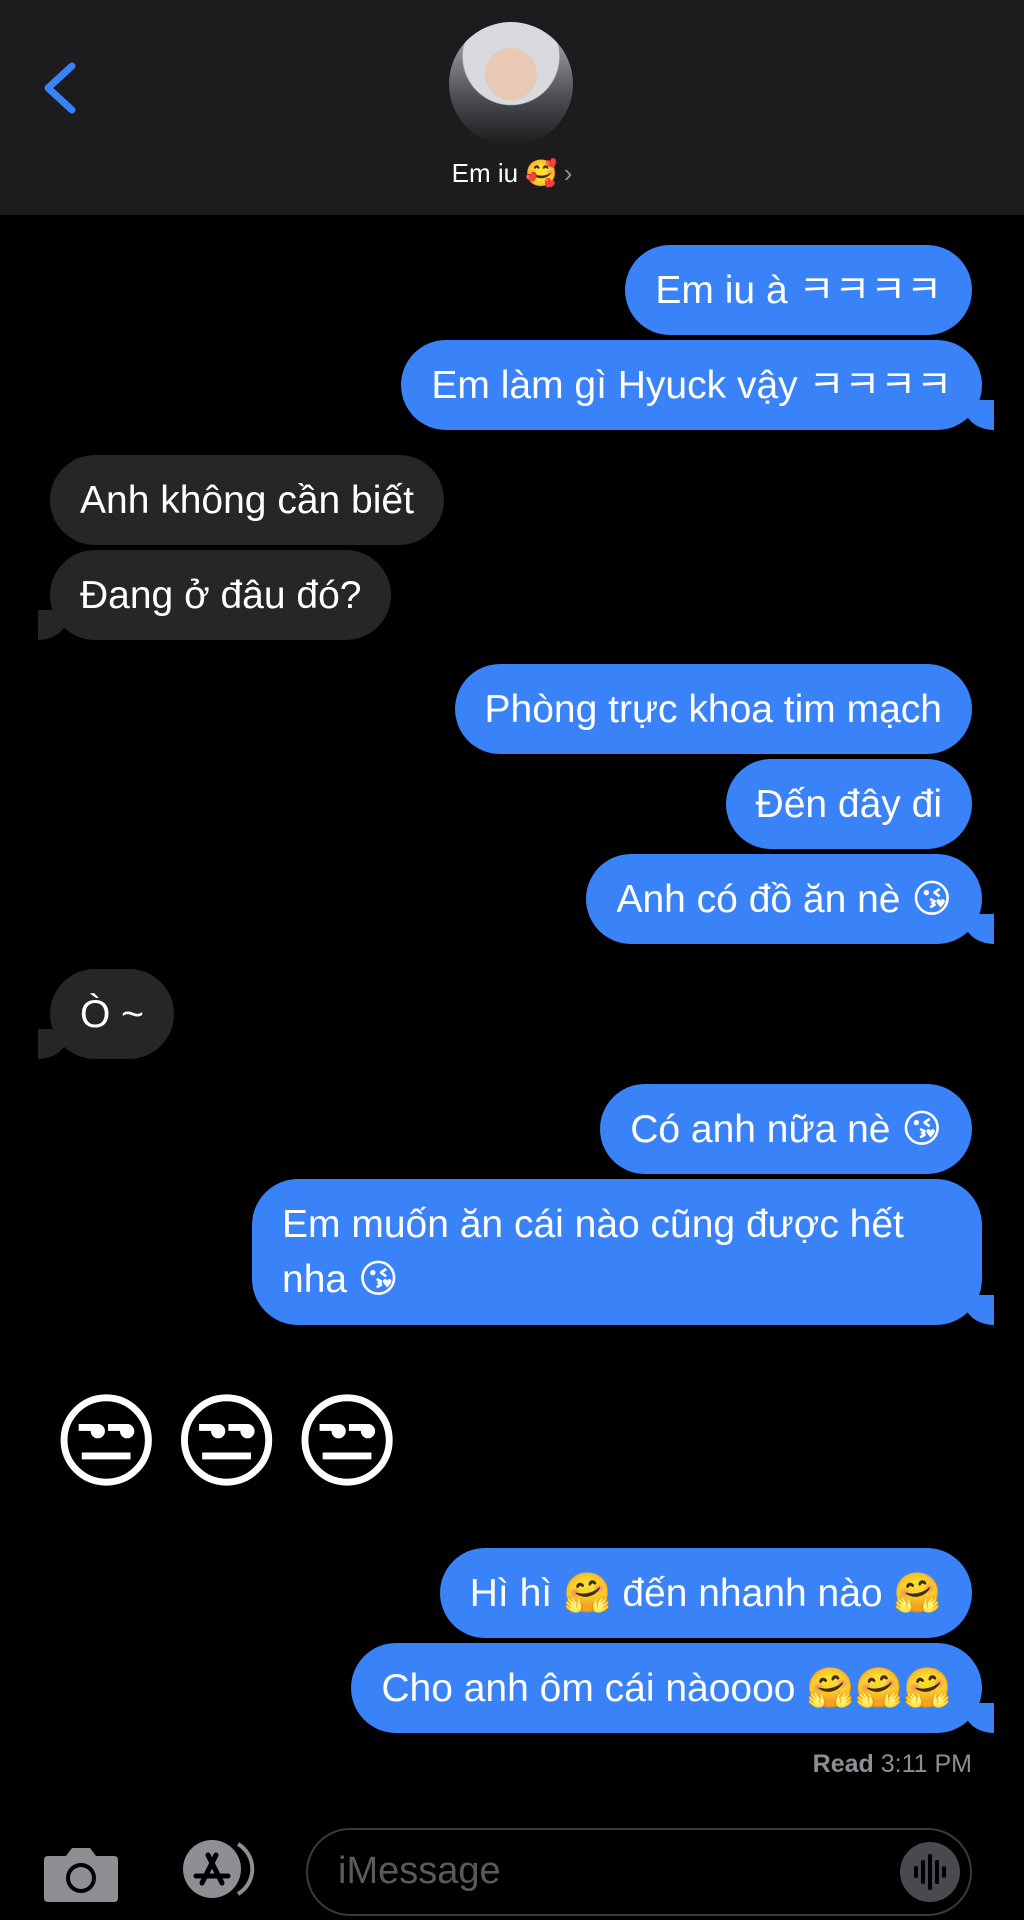  I want to click on message-bubble: Em iu à ㅋㅋㅋㅋ, so click(798, 290).